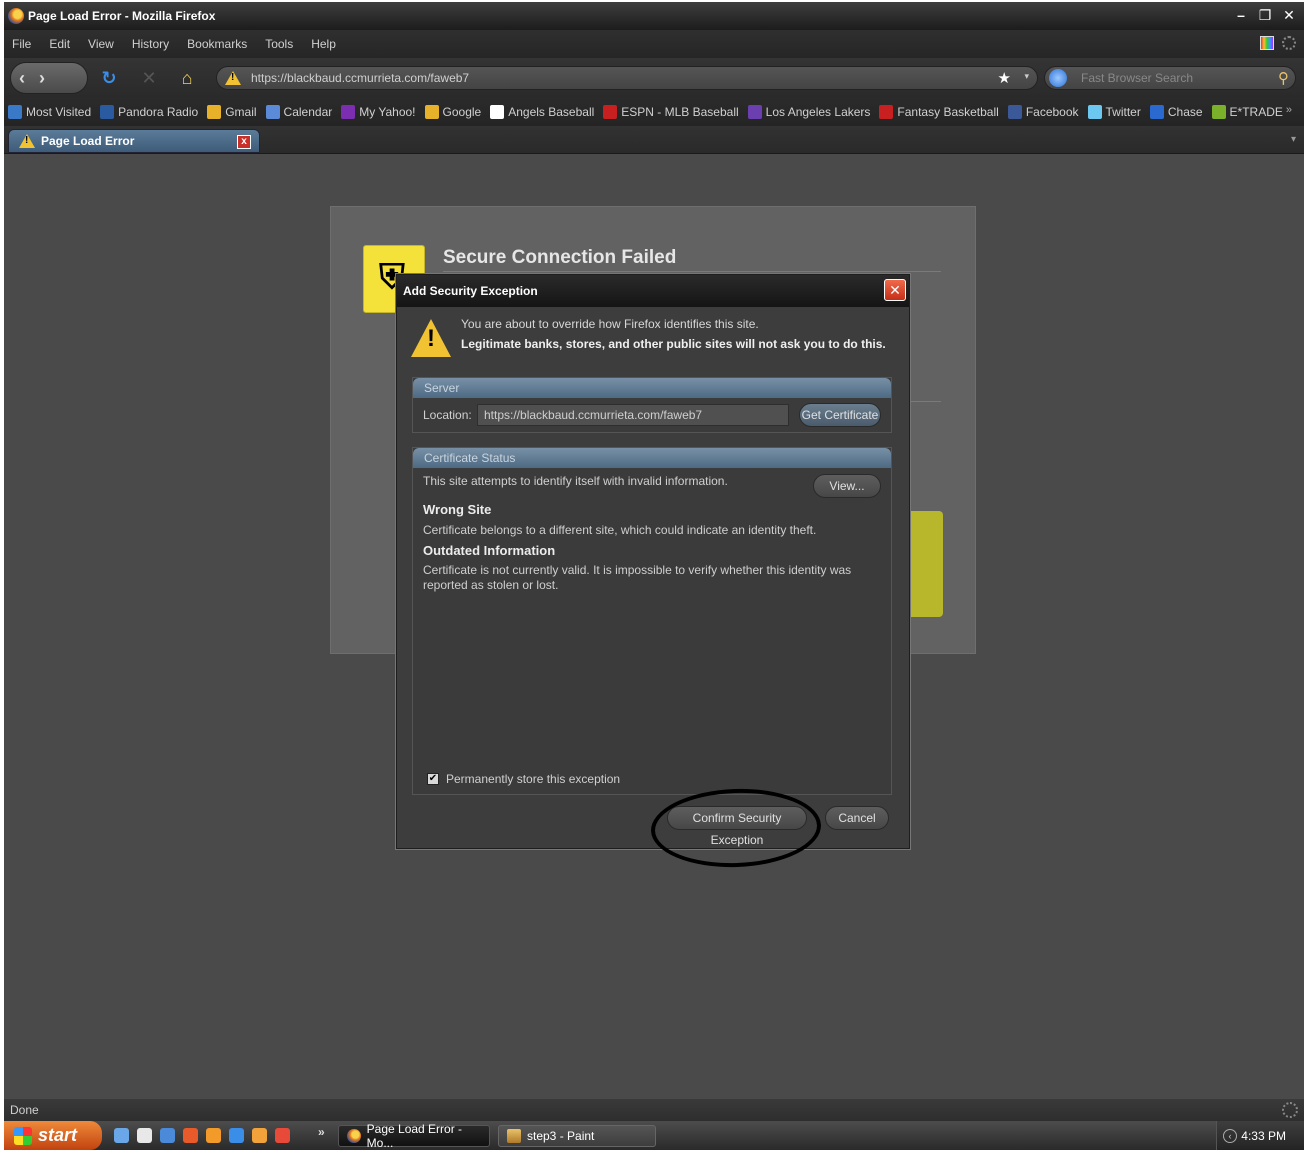 The width and height of the screenshot is (1308, 1150). I want to click on bookmark-facebook: Facebook, so click(1043, 112).